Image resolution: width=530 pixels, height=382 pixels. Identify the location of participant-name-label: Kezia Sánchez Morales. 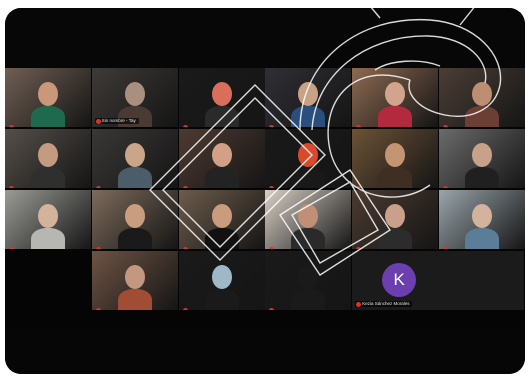
(384, 304).